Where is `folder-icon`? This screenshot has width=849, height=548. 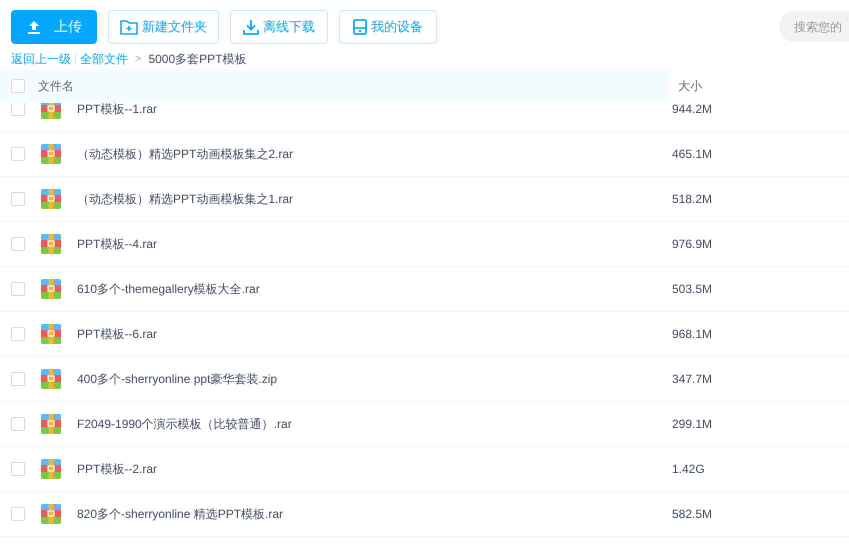 folder-icon is located at coordinates (129, 26).